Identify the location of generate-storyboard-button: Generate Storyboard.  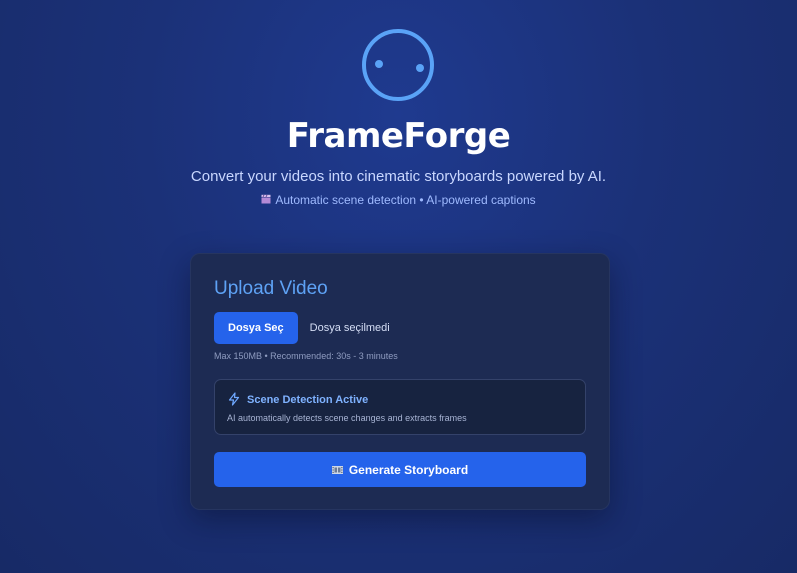
(400, 469).